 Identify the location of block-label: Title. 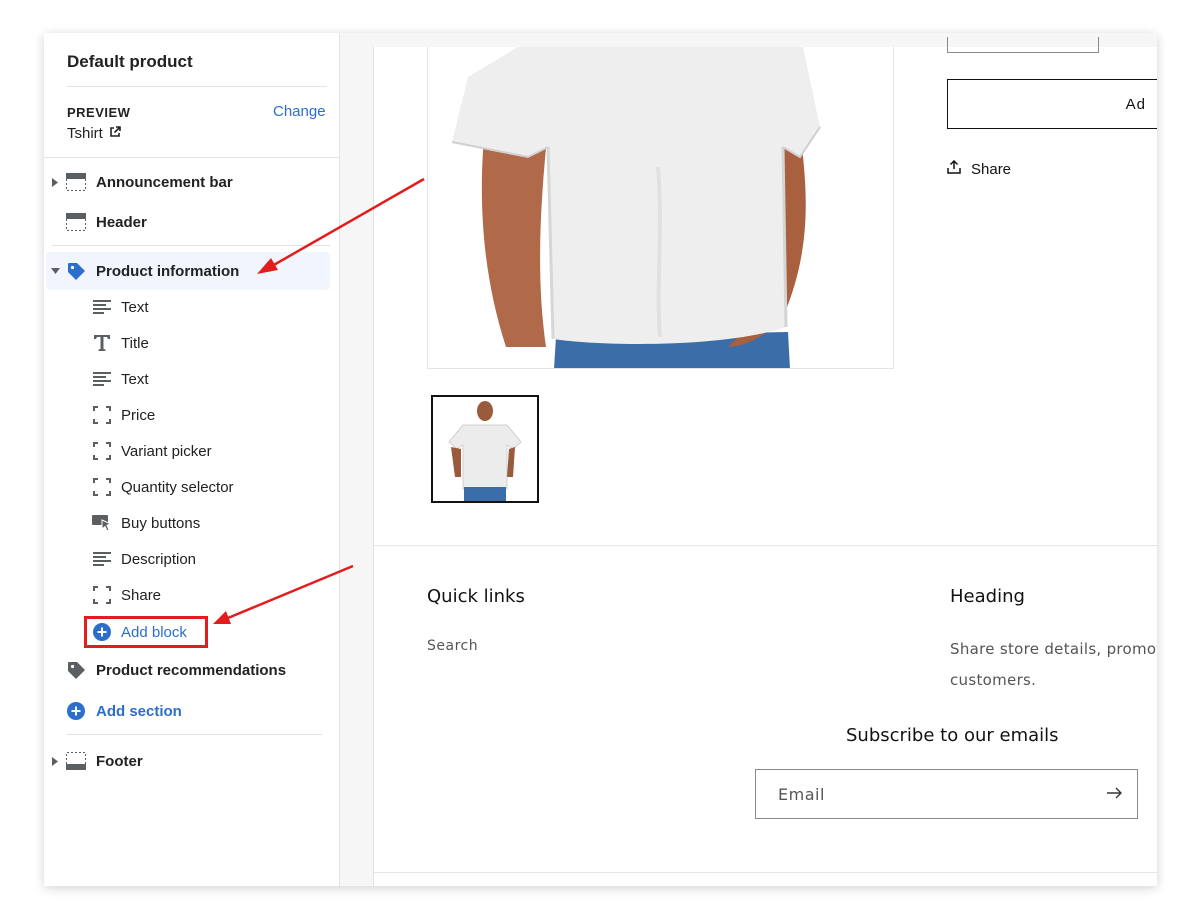
(135, 343).